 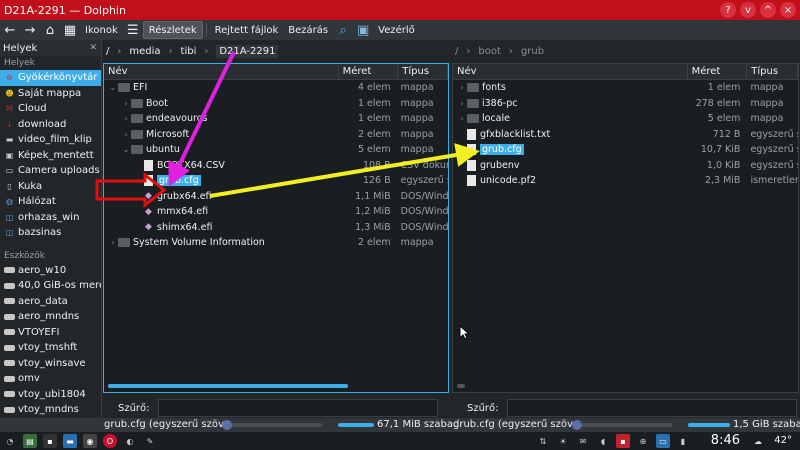 I want to click on browser-icon: ◉, so click(x=90, y=441).